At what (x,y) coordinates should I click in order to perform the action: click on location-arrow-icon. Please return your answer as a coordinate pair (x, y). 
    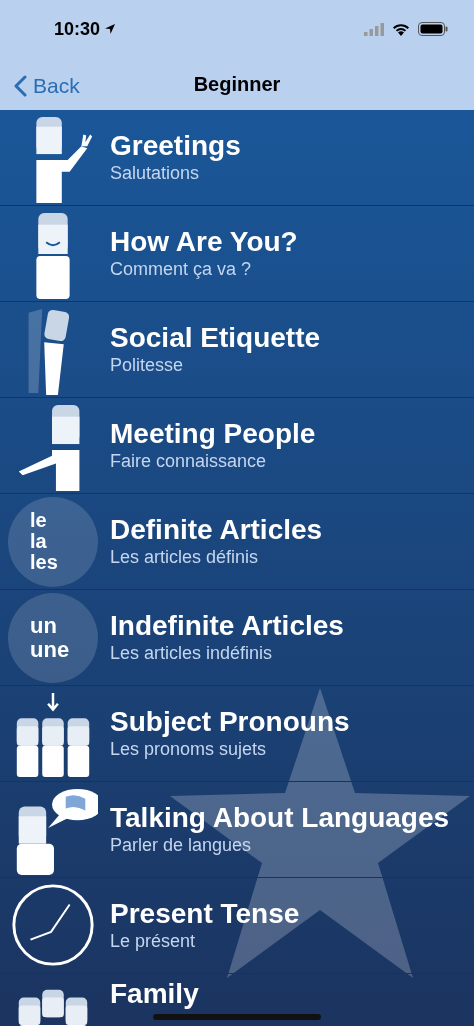
    Looking at the image, I should click on (110, 29).